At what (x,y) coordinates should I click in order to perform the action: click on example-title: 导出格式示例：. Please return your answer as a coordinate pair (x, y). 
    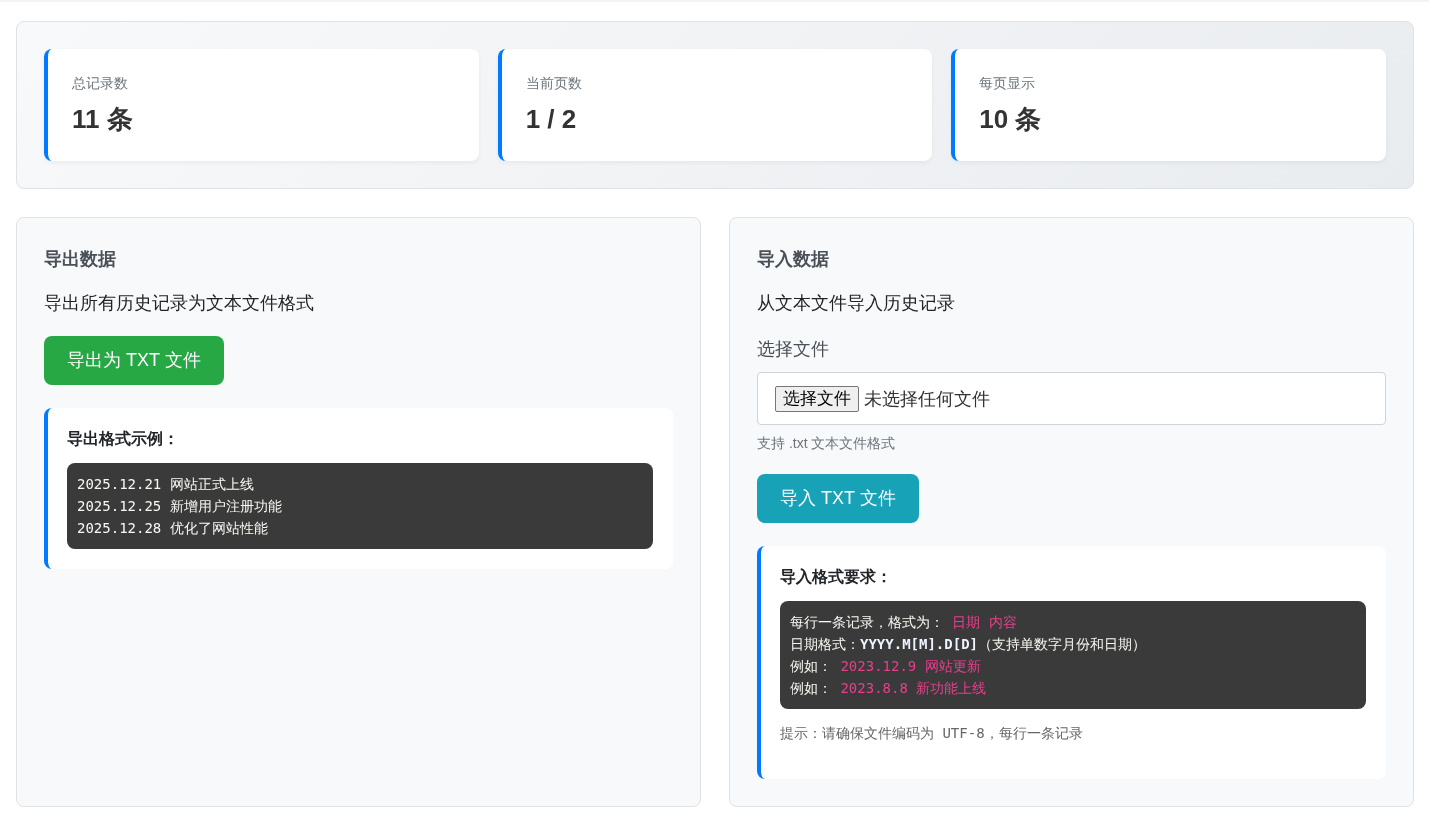
    Looking at the image, I should click on (123, 439).